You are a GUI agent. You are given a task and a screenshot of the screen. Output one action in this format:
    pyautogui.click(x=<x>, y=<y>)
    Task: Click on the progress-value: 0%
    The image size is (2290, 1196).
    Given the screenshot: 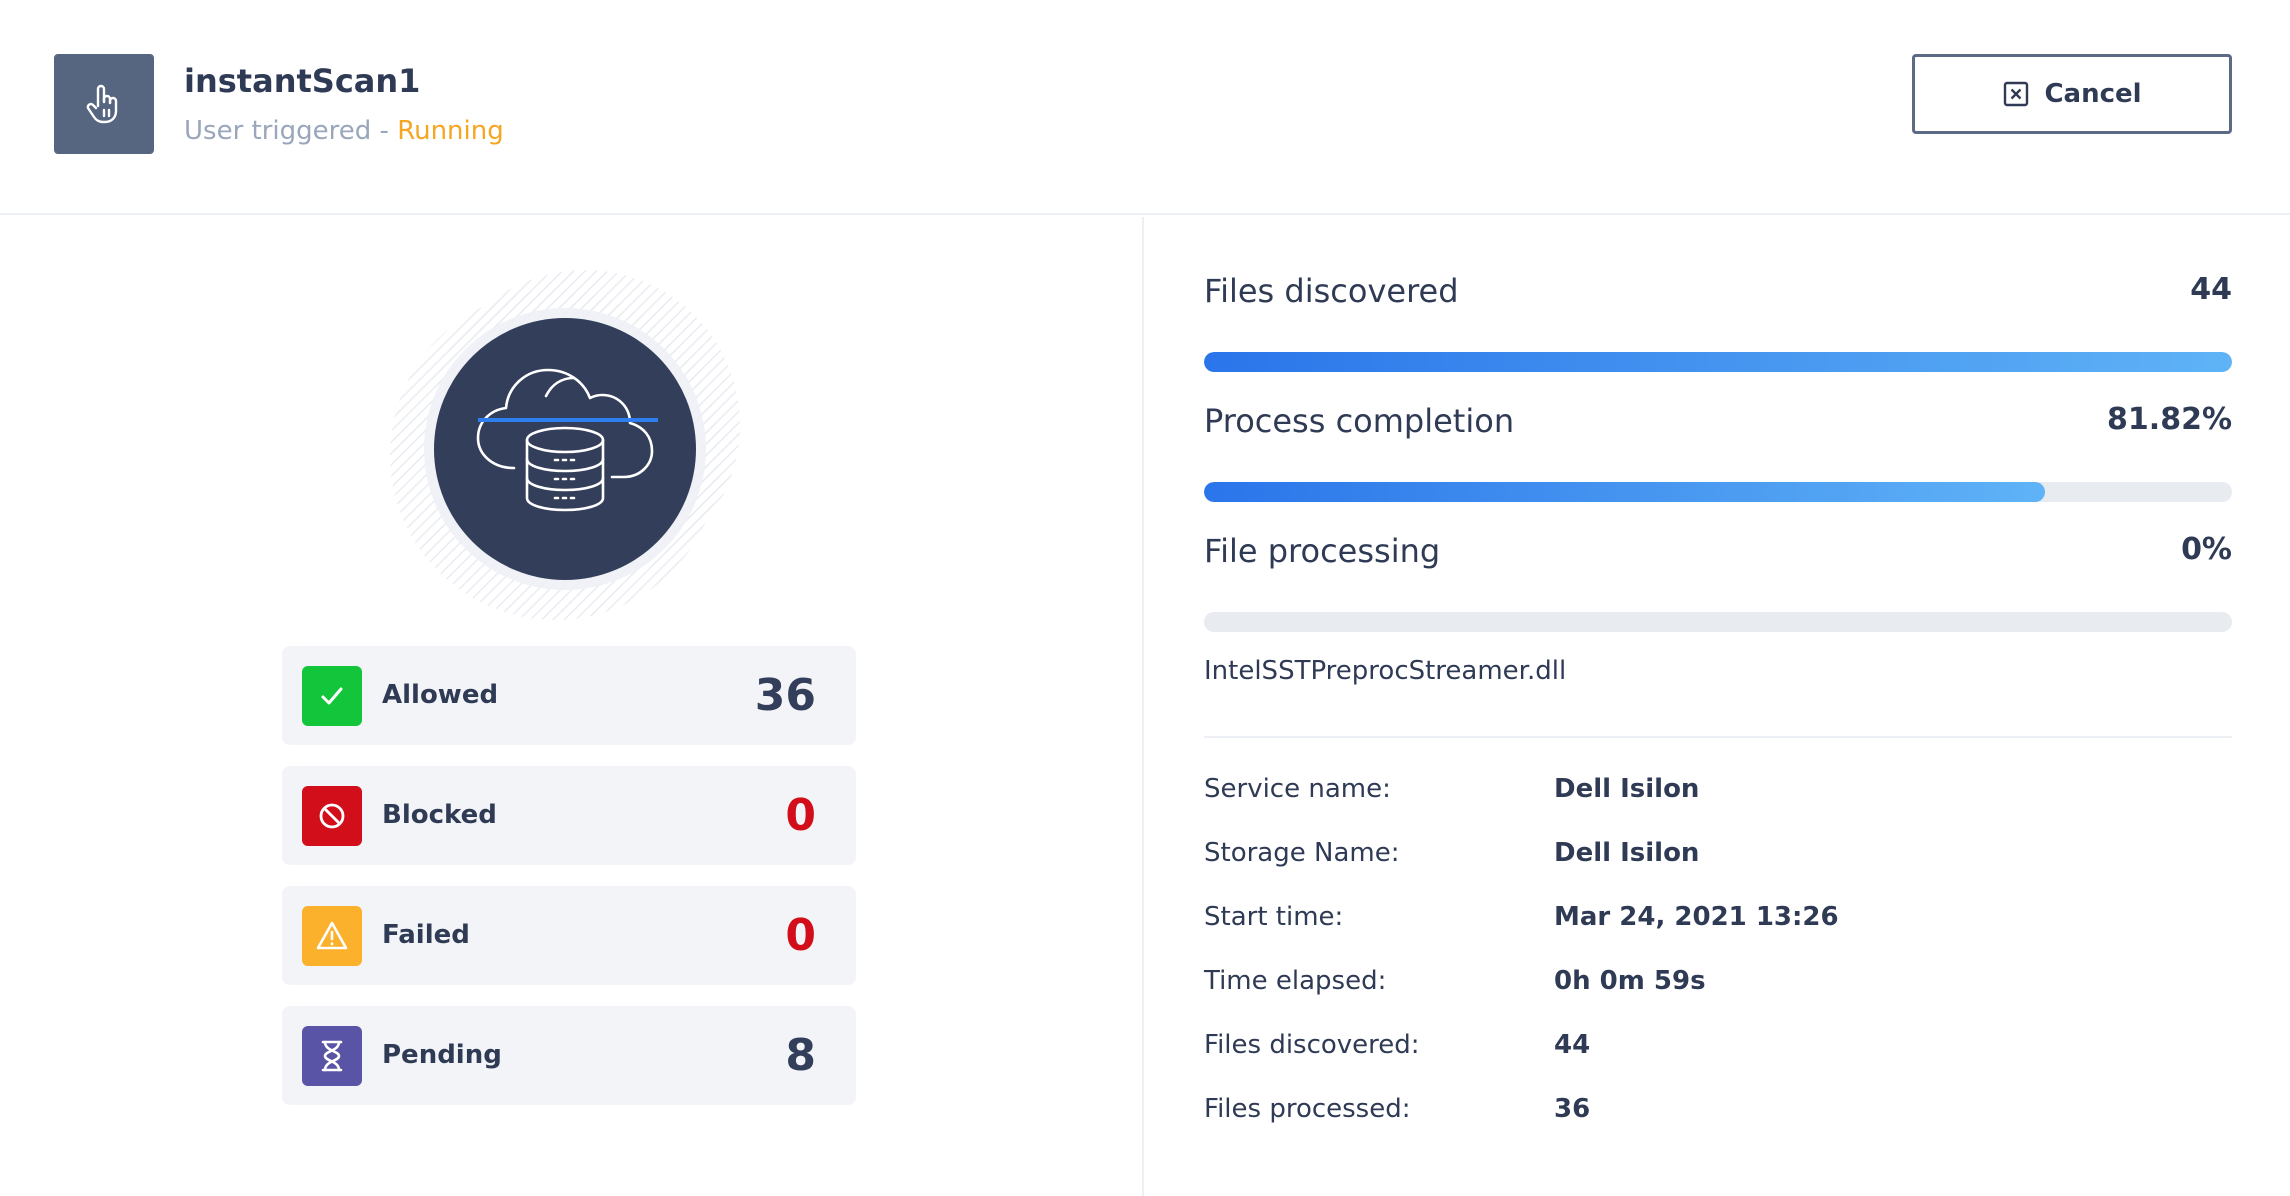 What is the action you would take?
    pyautogui.click(x=2206, y=549)
    